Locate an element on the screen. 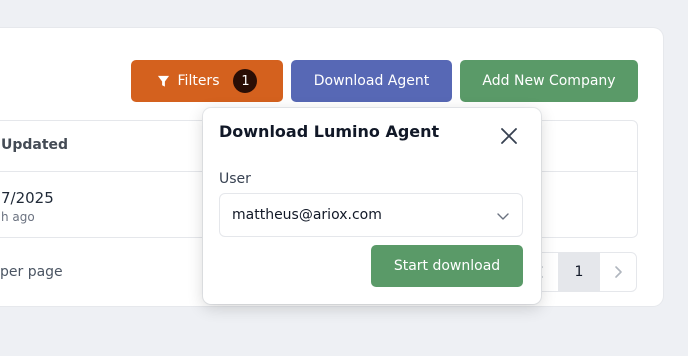 The width and height of the screenshot is (688, 356). updated-date: 7/2025 is located at coordinates (27, 198).